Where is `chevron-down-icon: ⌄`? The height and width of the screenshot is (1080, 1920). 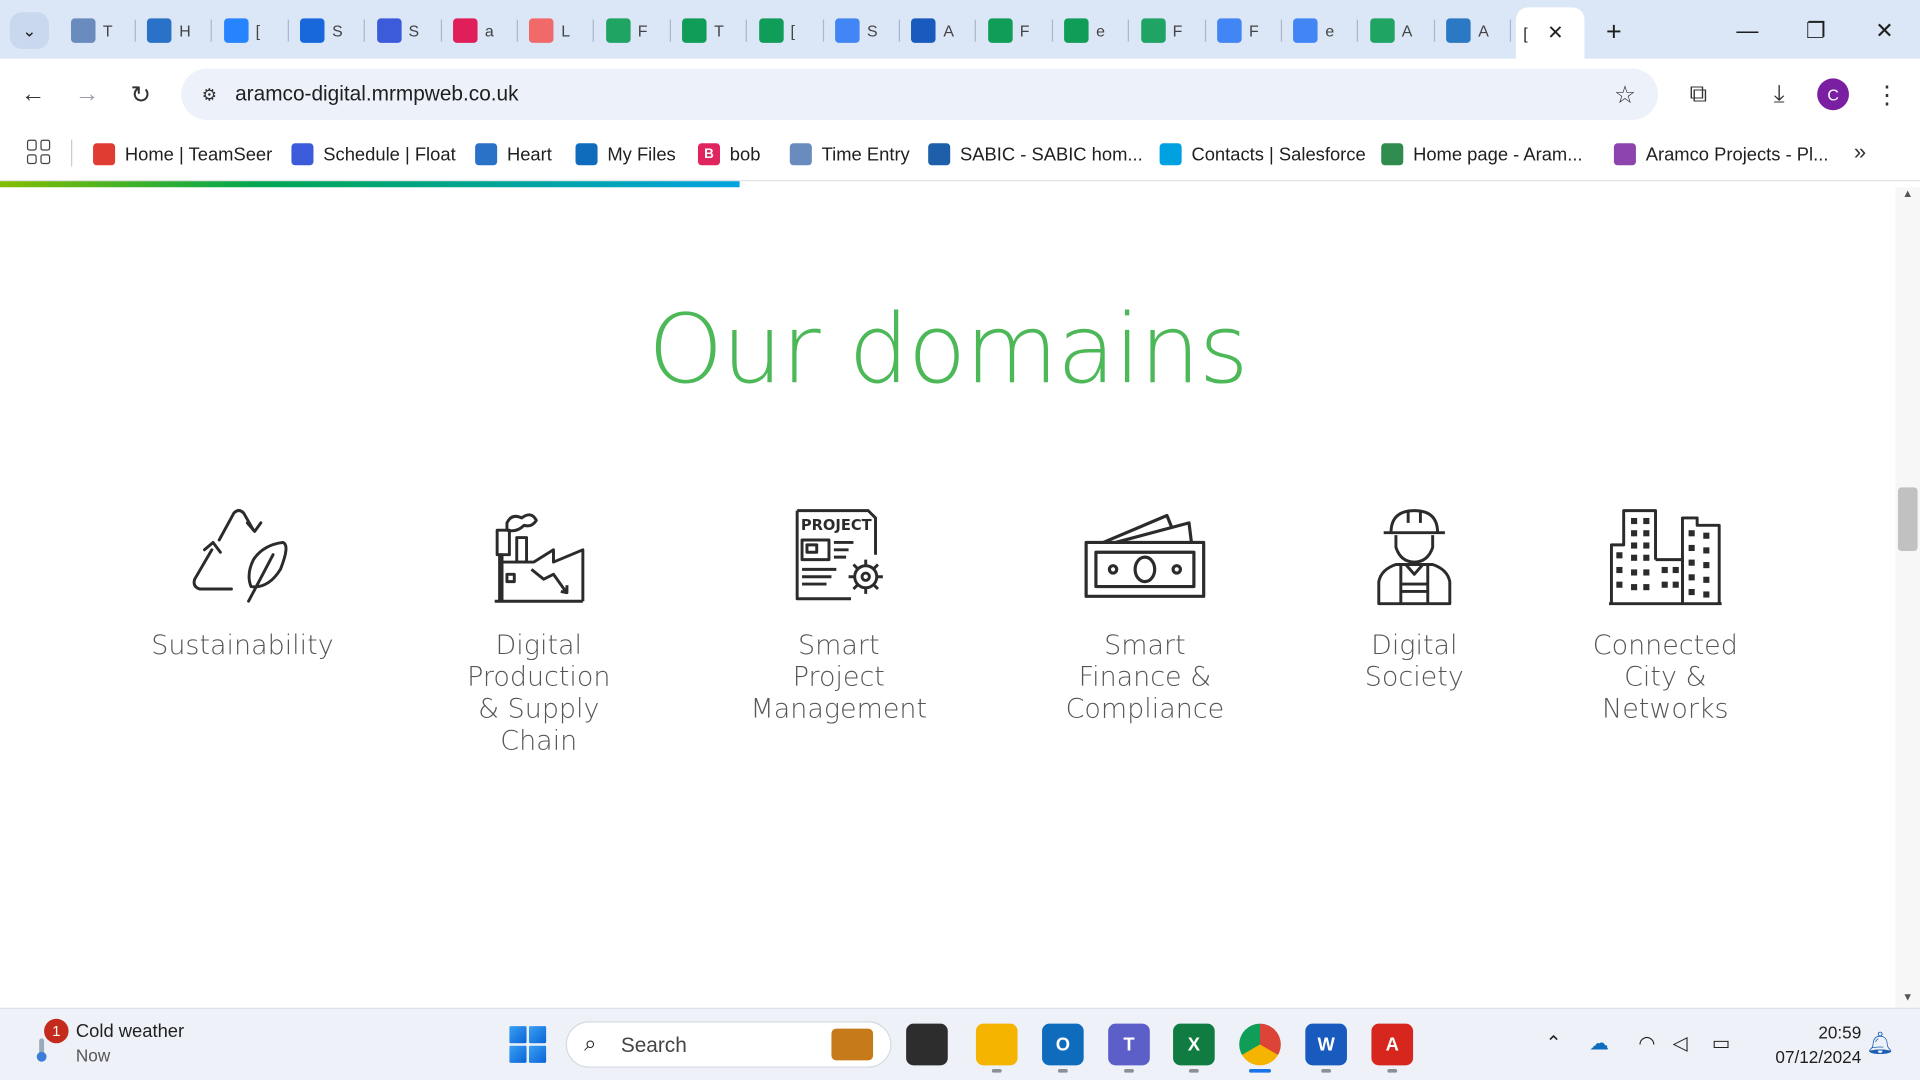
chevron-down-icon: ⌄ is located at coordinates (29, 30).